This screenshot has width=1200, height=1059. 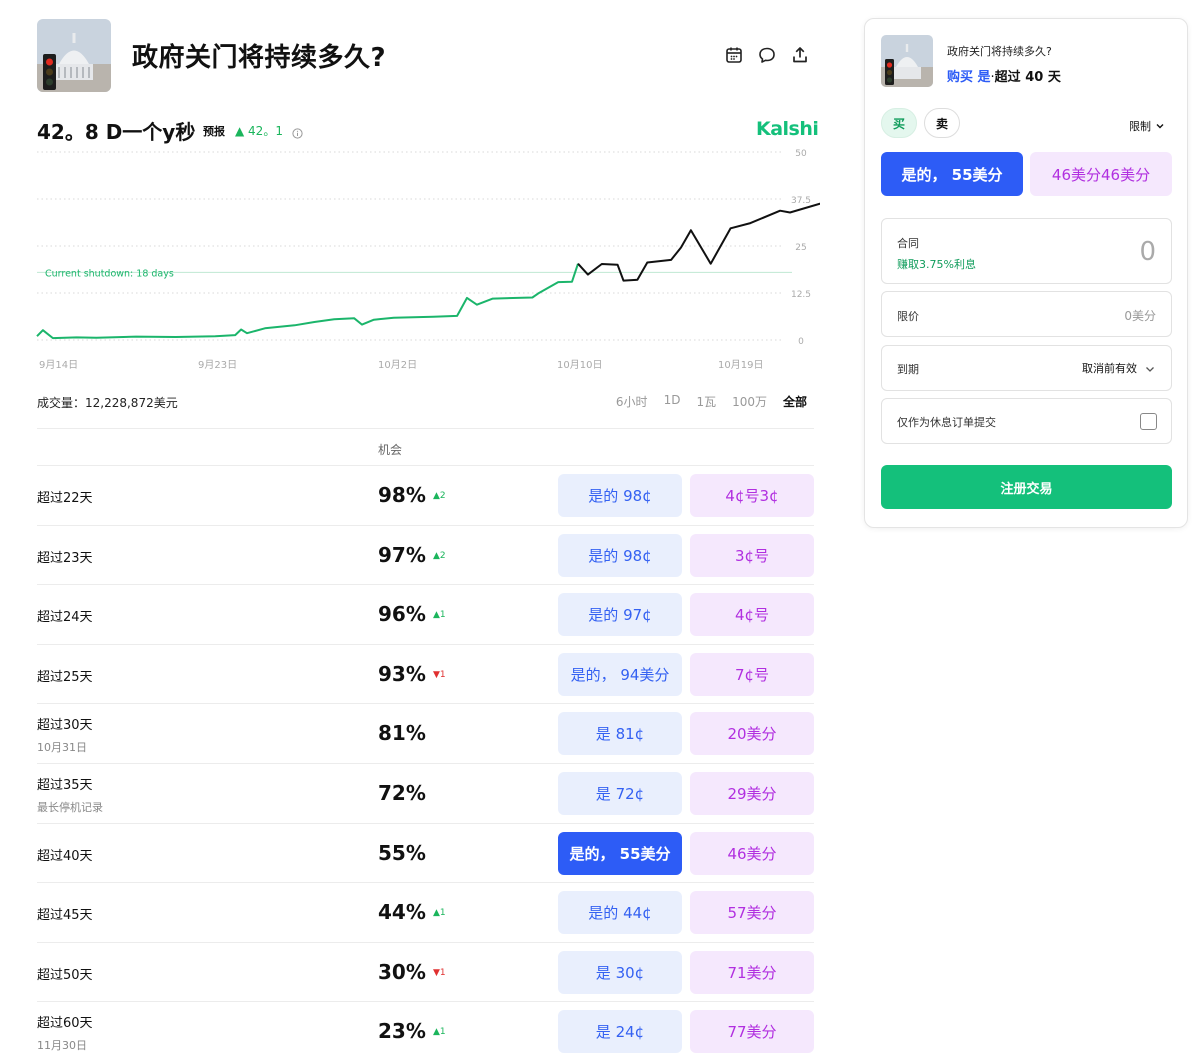 What do you see at coordinates (1004, 75) in the screenshot?
I see `panel-selection: 购买 是·超过 40 天` at bounding box center [1004, 75].